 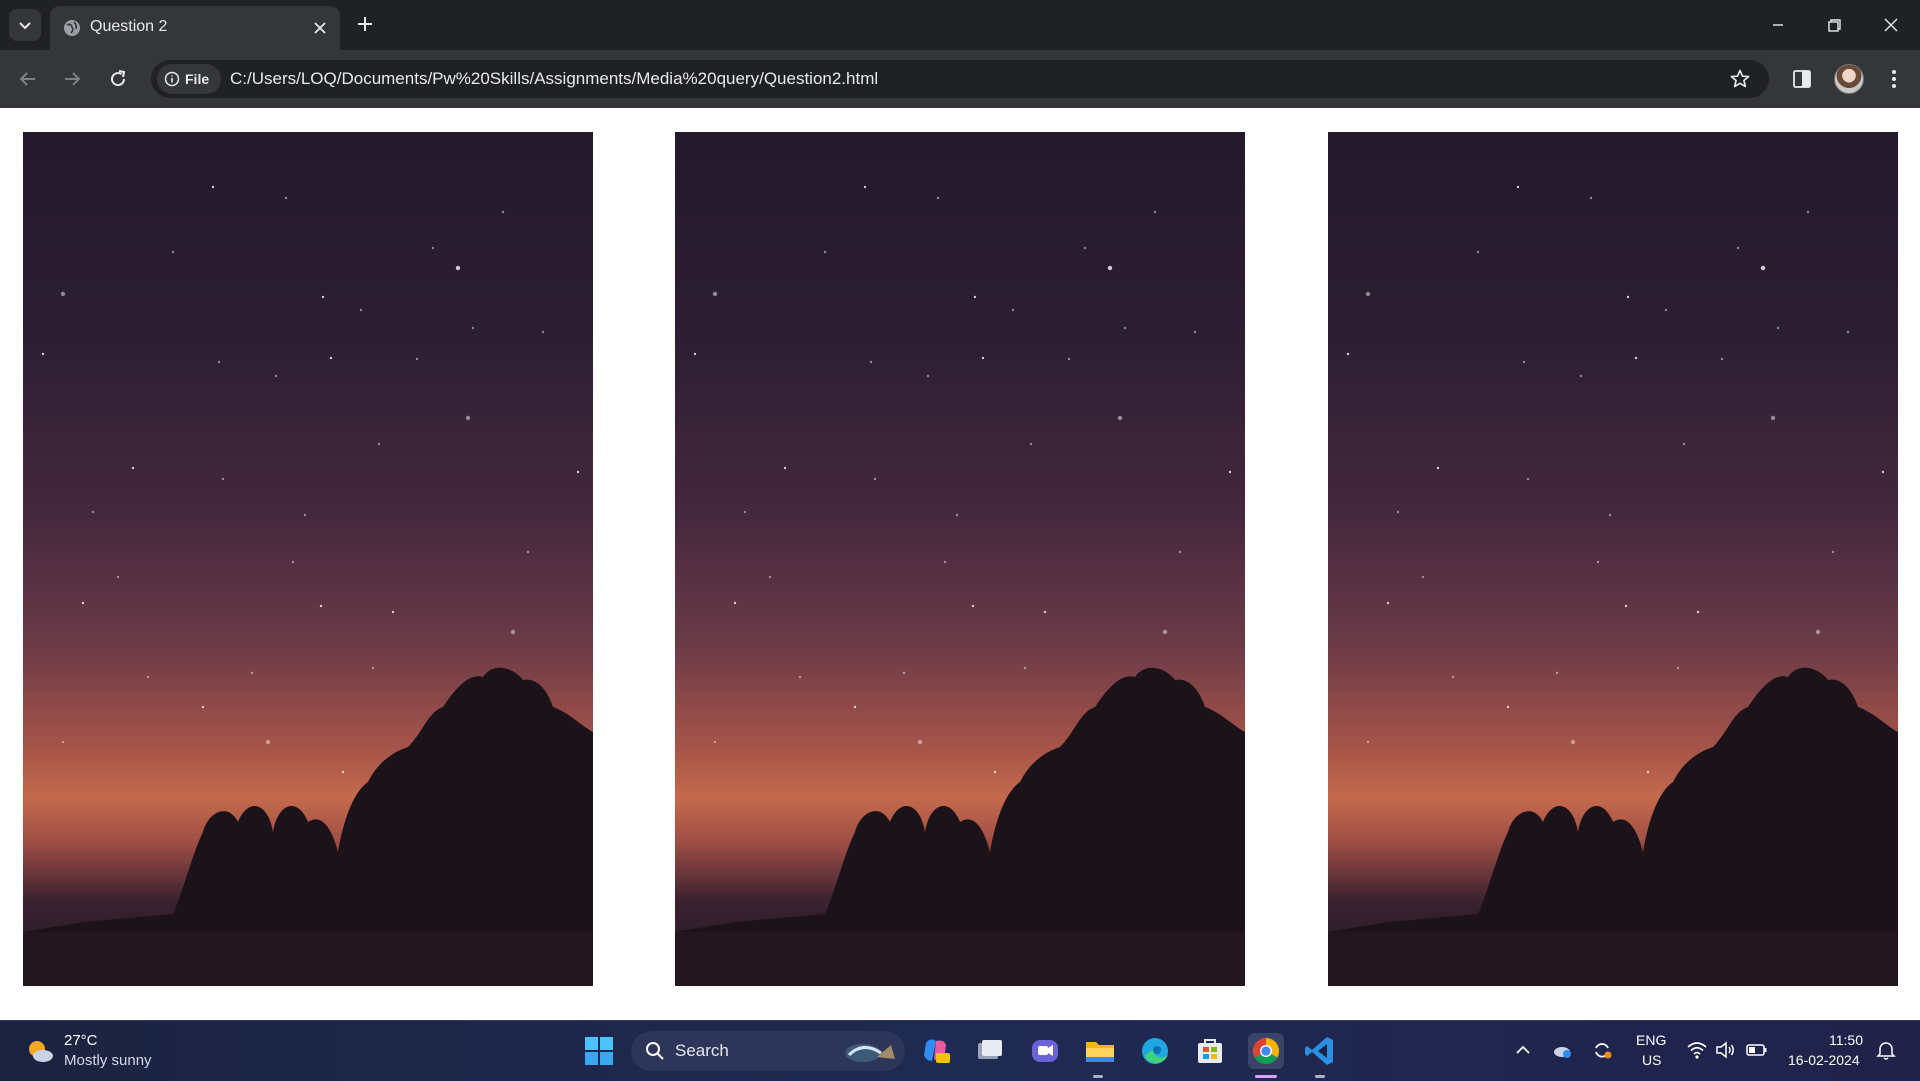 What do you see at coordinates (1834, 25) in the screenshot?
I see `restore-icon` at bounding box center [1834, 25].